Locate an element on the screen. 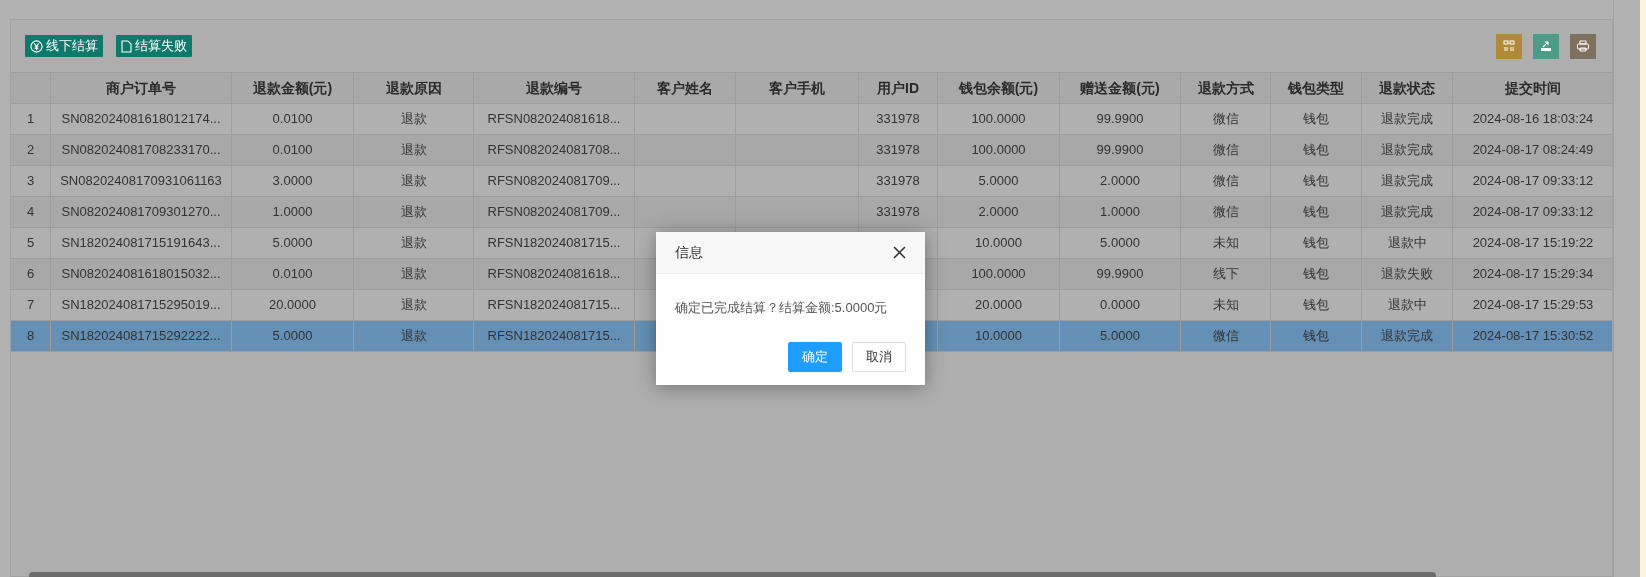 Image resolution: width=1646 pixels, height=577 pixels. column-header: 退款编号 is located at coordinates (554, 88).